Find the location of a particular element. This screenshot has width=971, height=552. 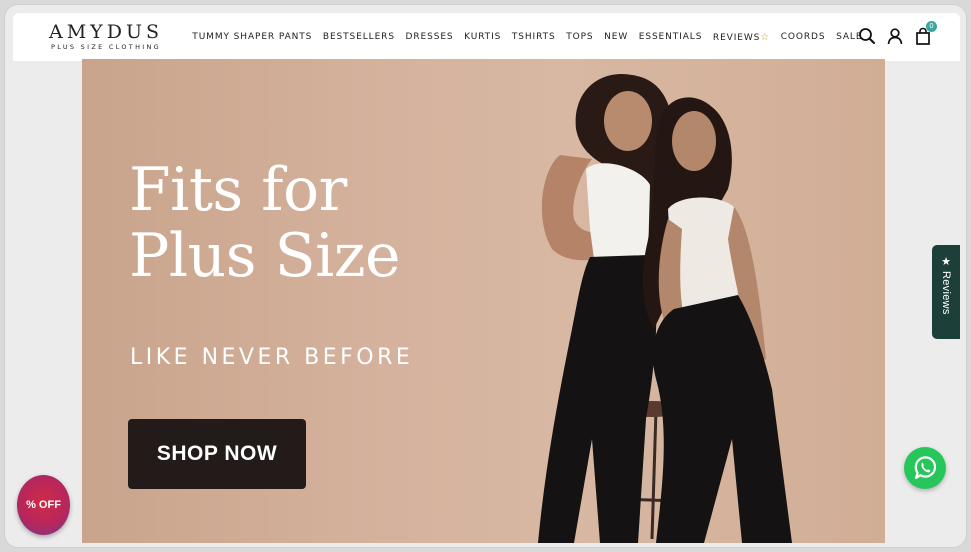

whatsapp-button is located at coordinates (925, 468).